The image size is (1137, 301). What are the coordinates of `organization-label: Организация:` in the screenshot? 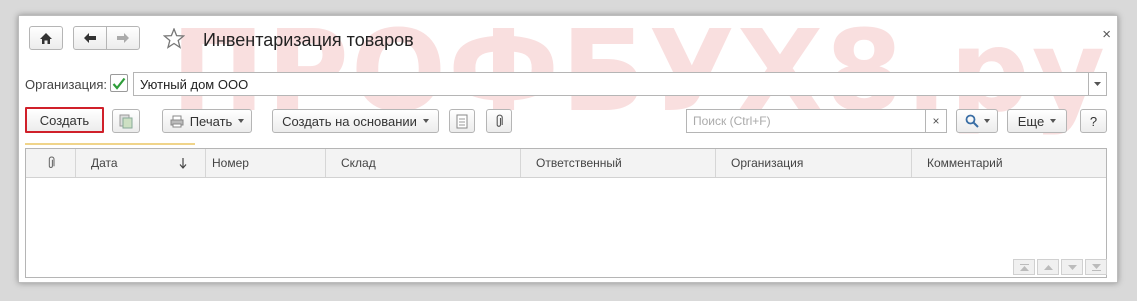 It's located at (66, 84).